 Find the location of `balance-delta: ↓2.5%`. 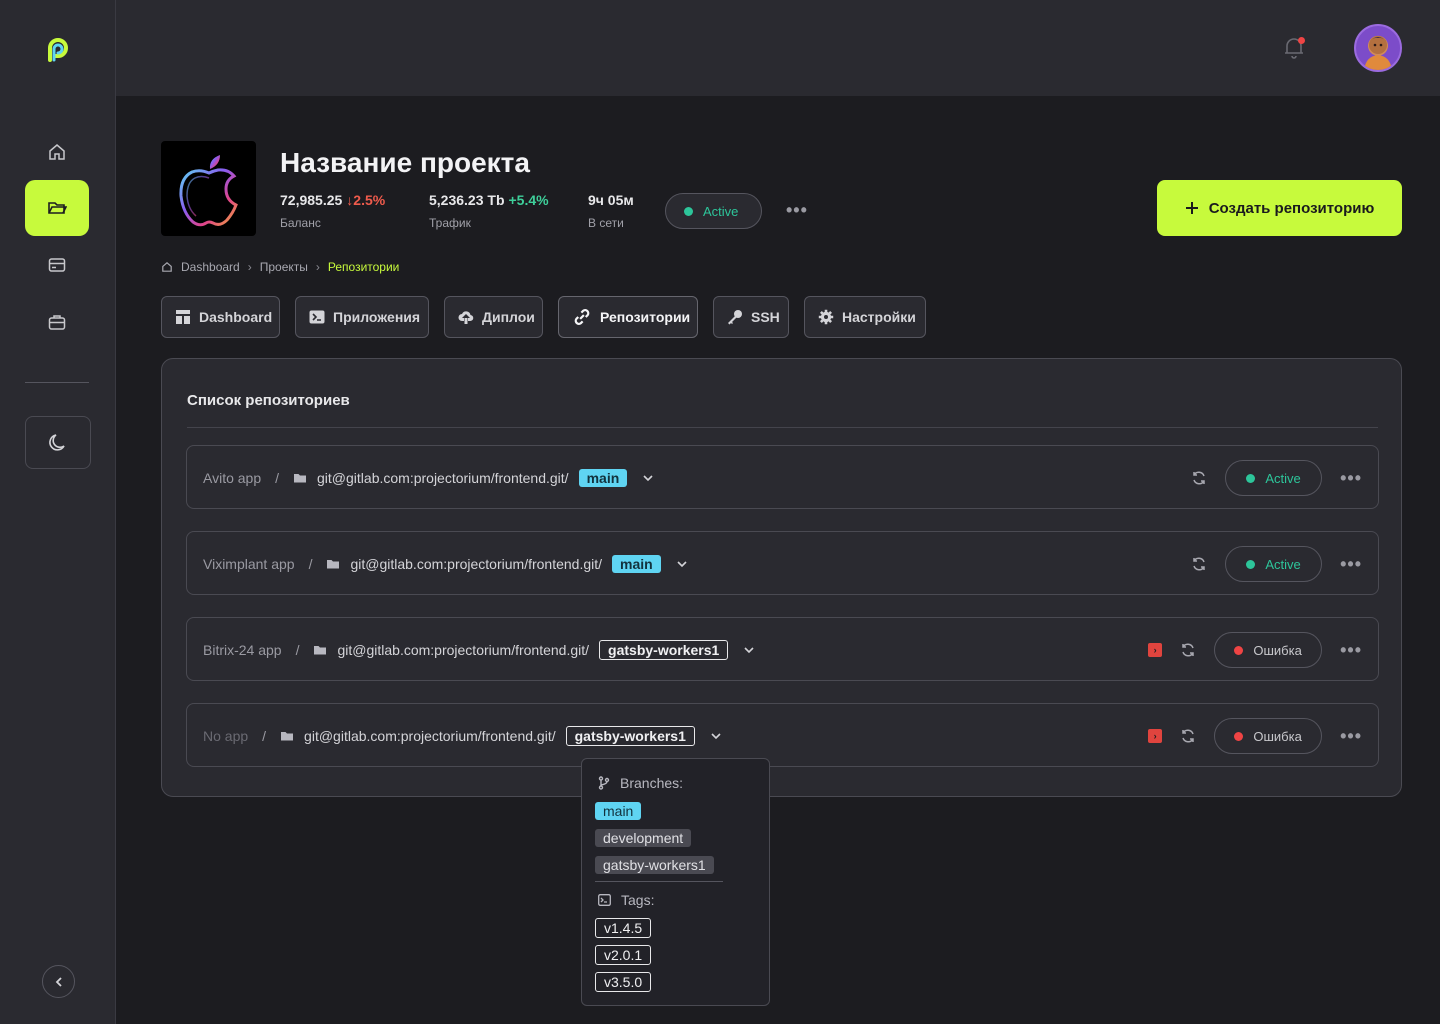

balance-delta: ↓2.5% is located at coordinates (366, 200).